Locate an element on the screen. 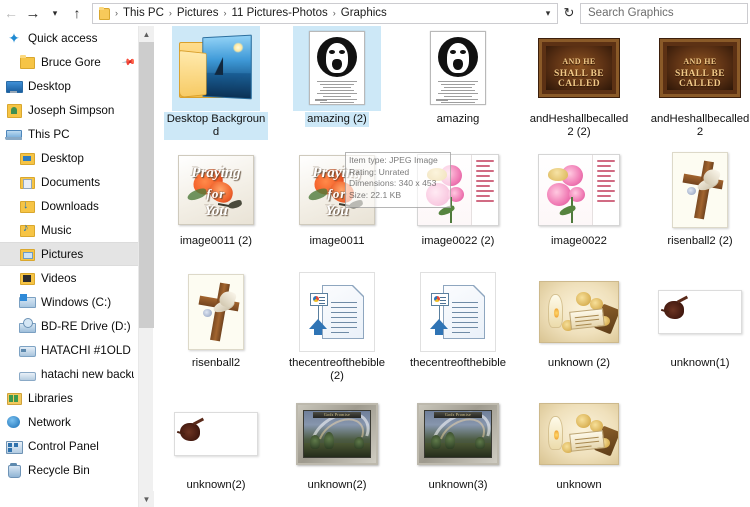 The width and height of the screenshot is (750, 507). file-item: thecentreofthebible (2) is located at coordinates (337, 327).